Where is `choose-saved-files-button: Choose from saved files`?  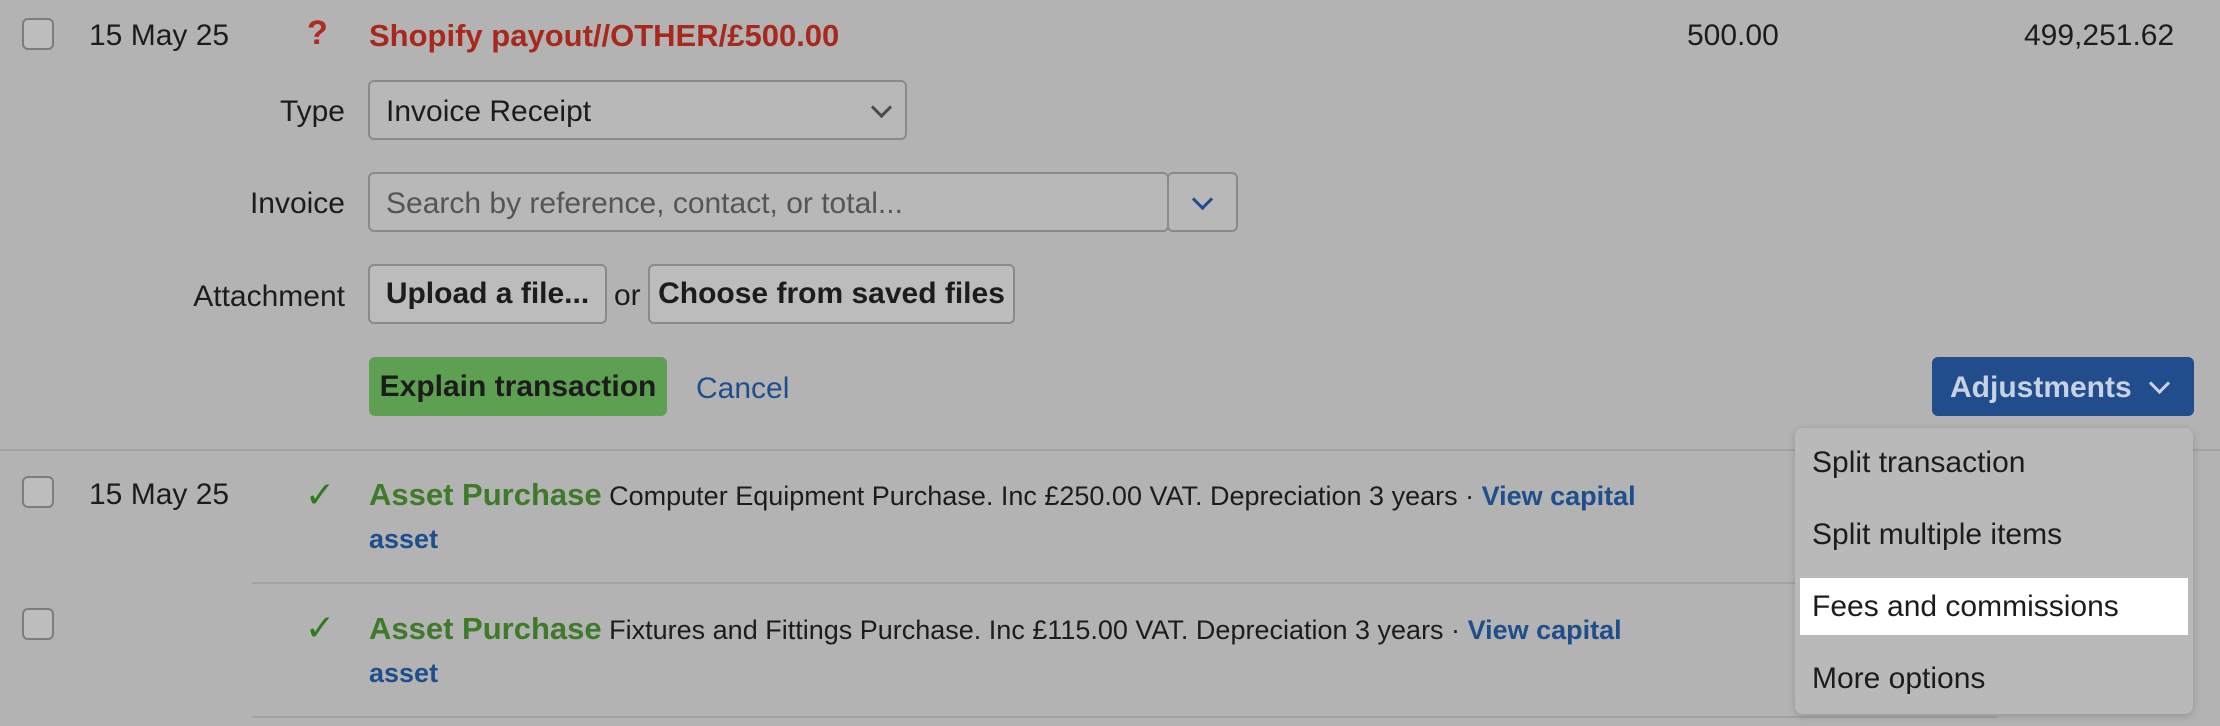
choose-saved-files-button: Choose from saved files is located at coordinates (831, 294).